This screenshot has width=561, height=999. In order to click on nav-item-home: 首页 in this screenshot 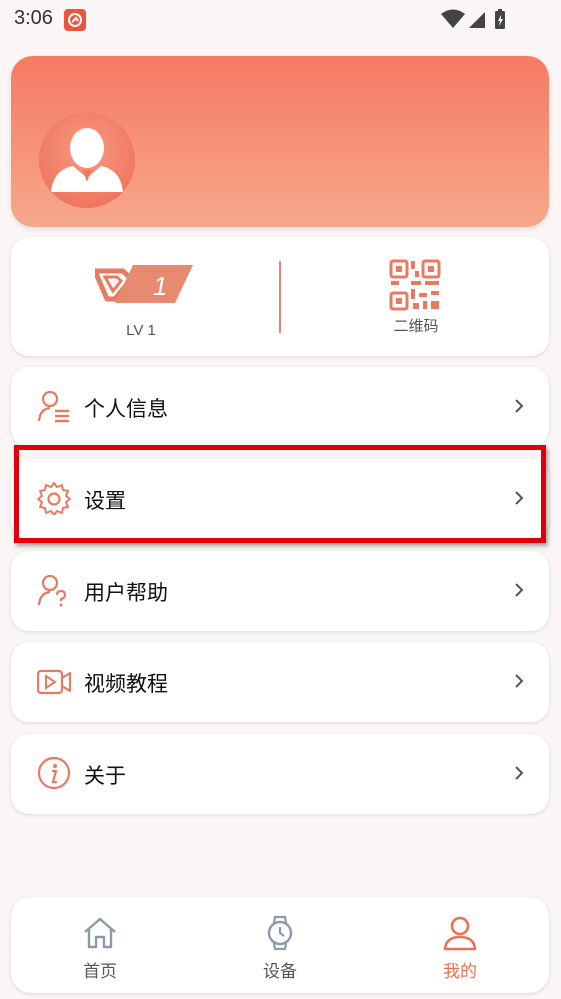, I will do `click(100, 945)`.